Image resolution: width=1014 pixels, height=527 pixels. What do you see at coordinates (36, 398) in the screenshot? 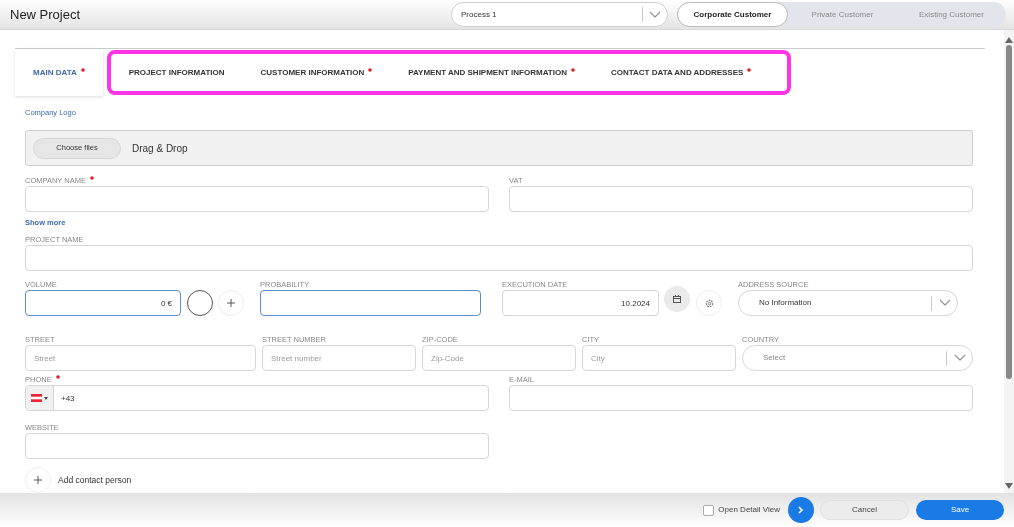
I see `flag-icon` at bounding box center [36, 398].